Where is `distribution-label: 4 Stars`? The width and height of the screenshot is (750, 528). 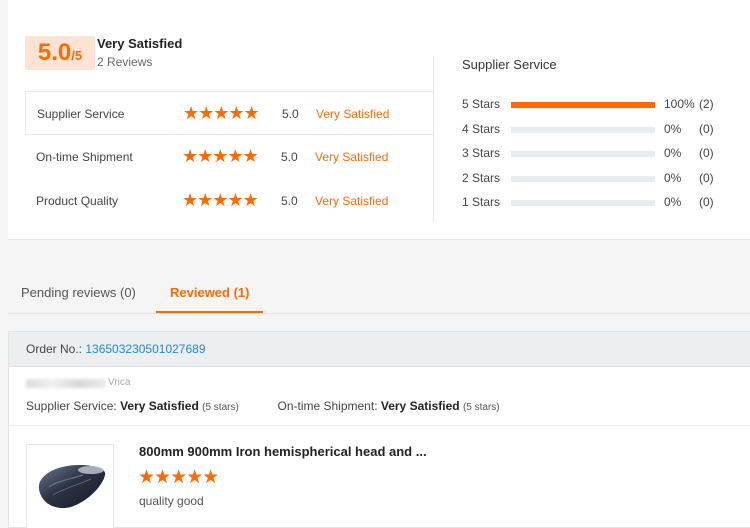
distribution-label: 4 Stars is located at coordinates (481, 129).